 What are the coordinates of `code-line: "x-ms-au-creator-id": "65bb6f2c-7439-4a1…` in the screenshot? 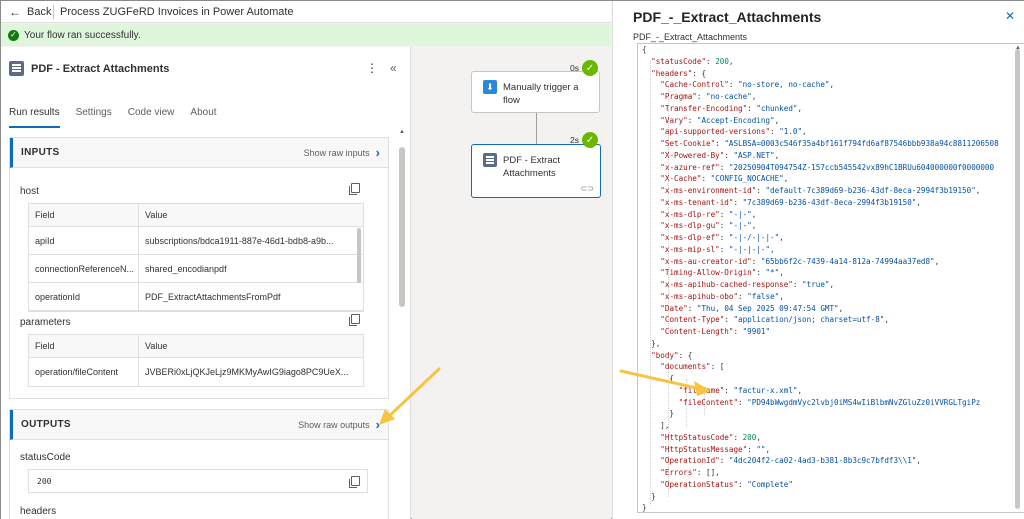 It's located at (820, 262).